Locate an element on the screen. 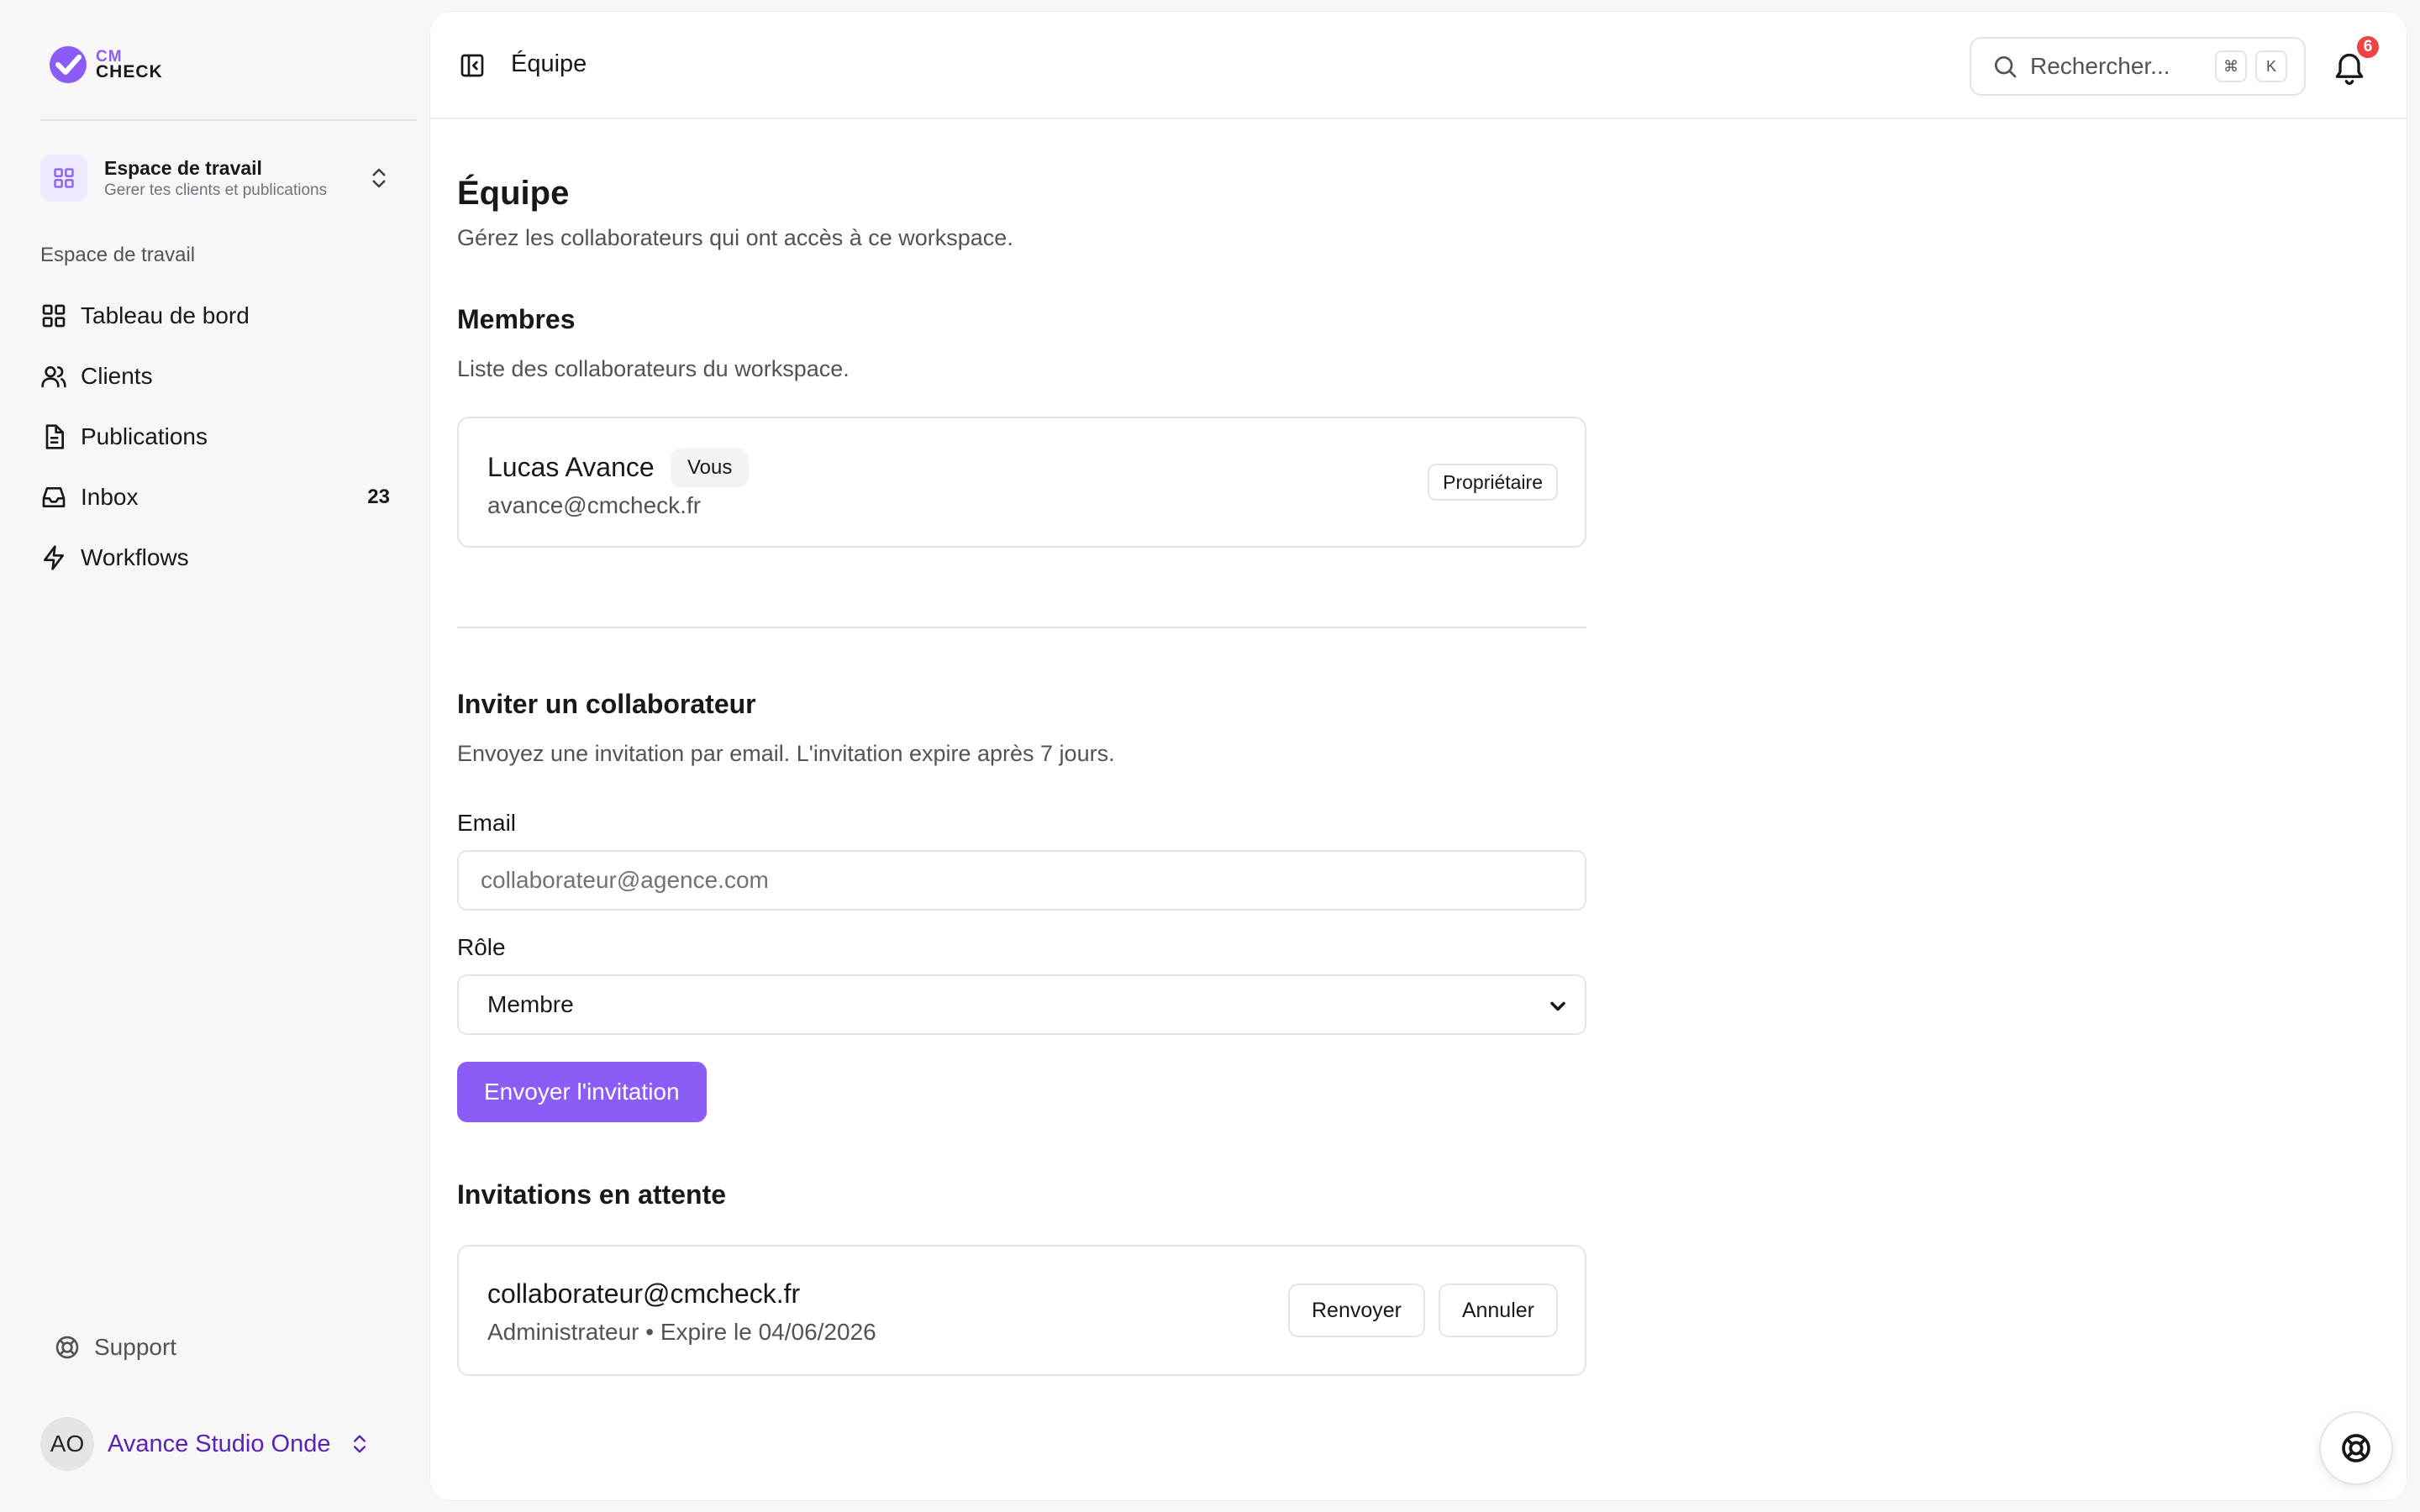  email-field is located at coordinates (1022, 880).